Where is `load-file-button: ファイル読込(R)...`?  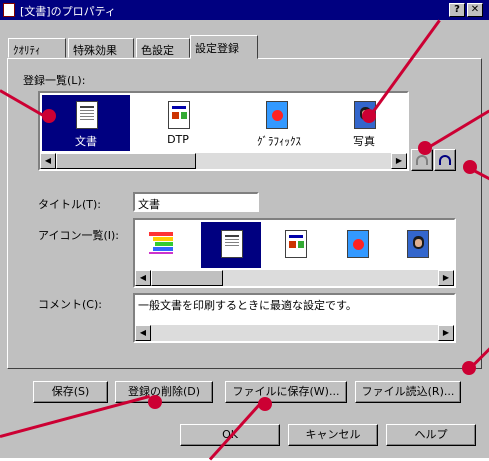 load-file-button: ファイル読込(R)... is located at coordinates (408, 392).